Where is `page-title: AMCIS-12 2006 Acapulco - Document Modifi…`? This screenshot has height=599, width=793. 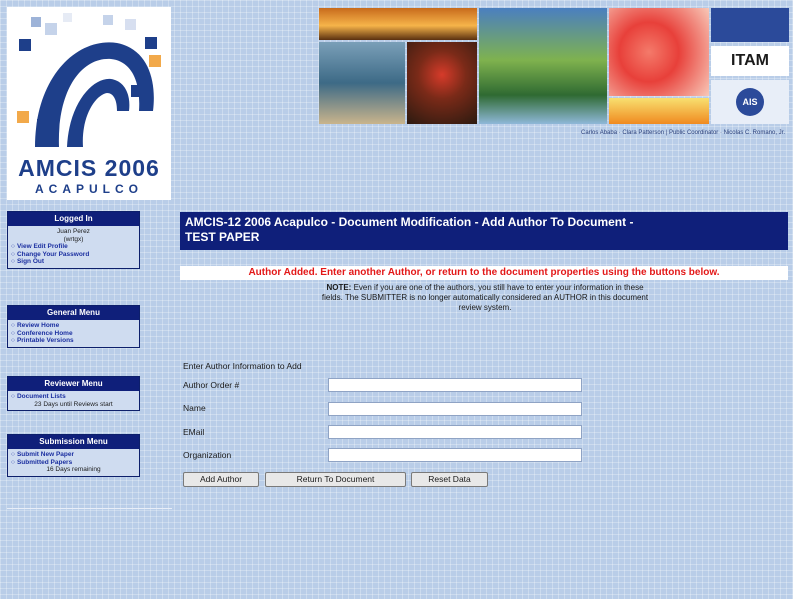 page-title: AMCIS-12 2006 Acapulco - Document Modifi… is located at coordinates (484, 231).